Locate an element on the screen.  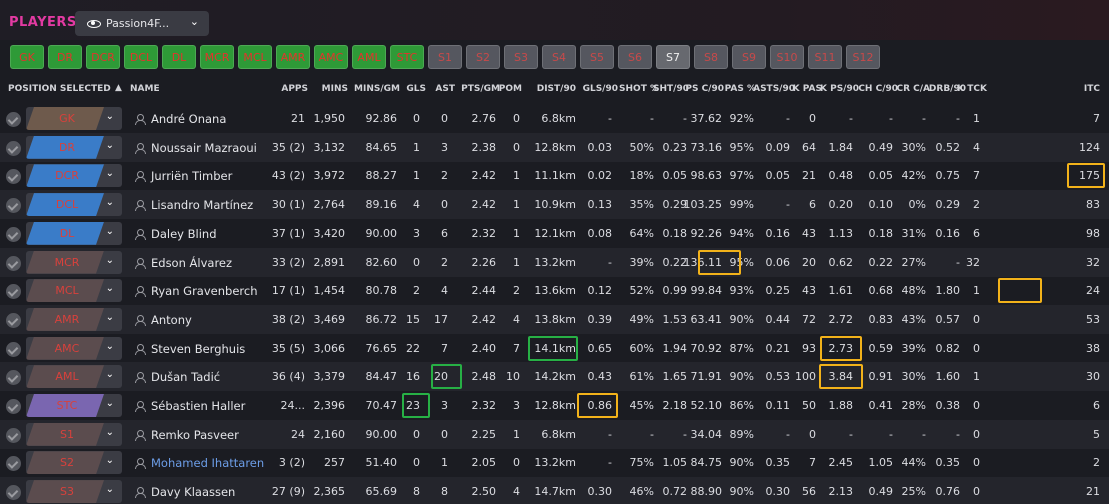
position-chip-s7: S7 is located at coordinates (673, 57).